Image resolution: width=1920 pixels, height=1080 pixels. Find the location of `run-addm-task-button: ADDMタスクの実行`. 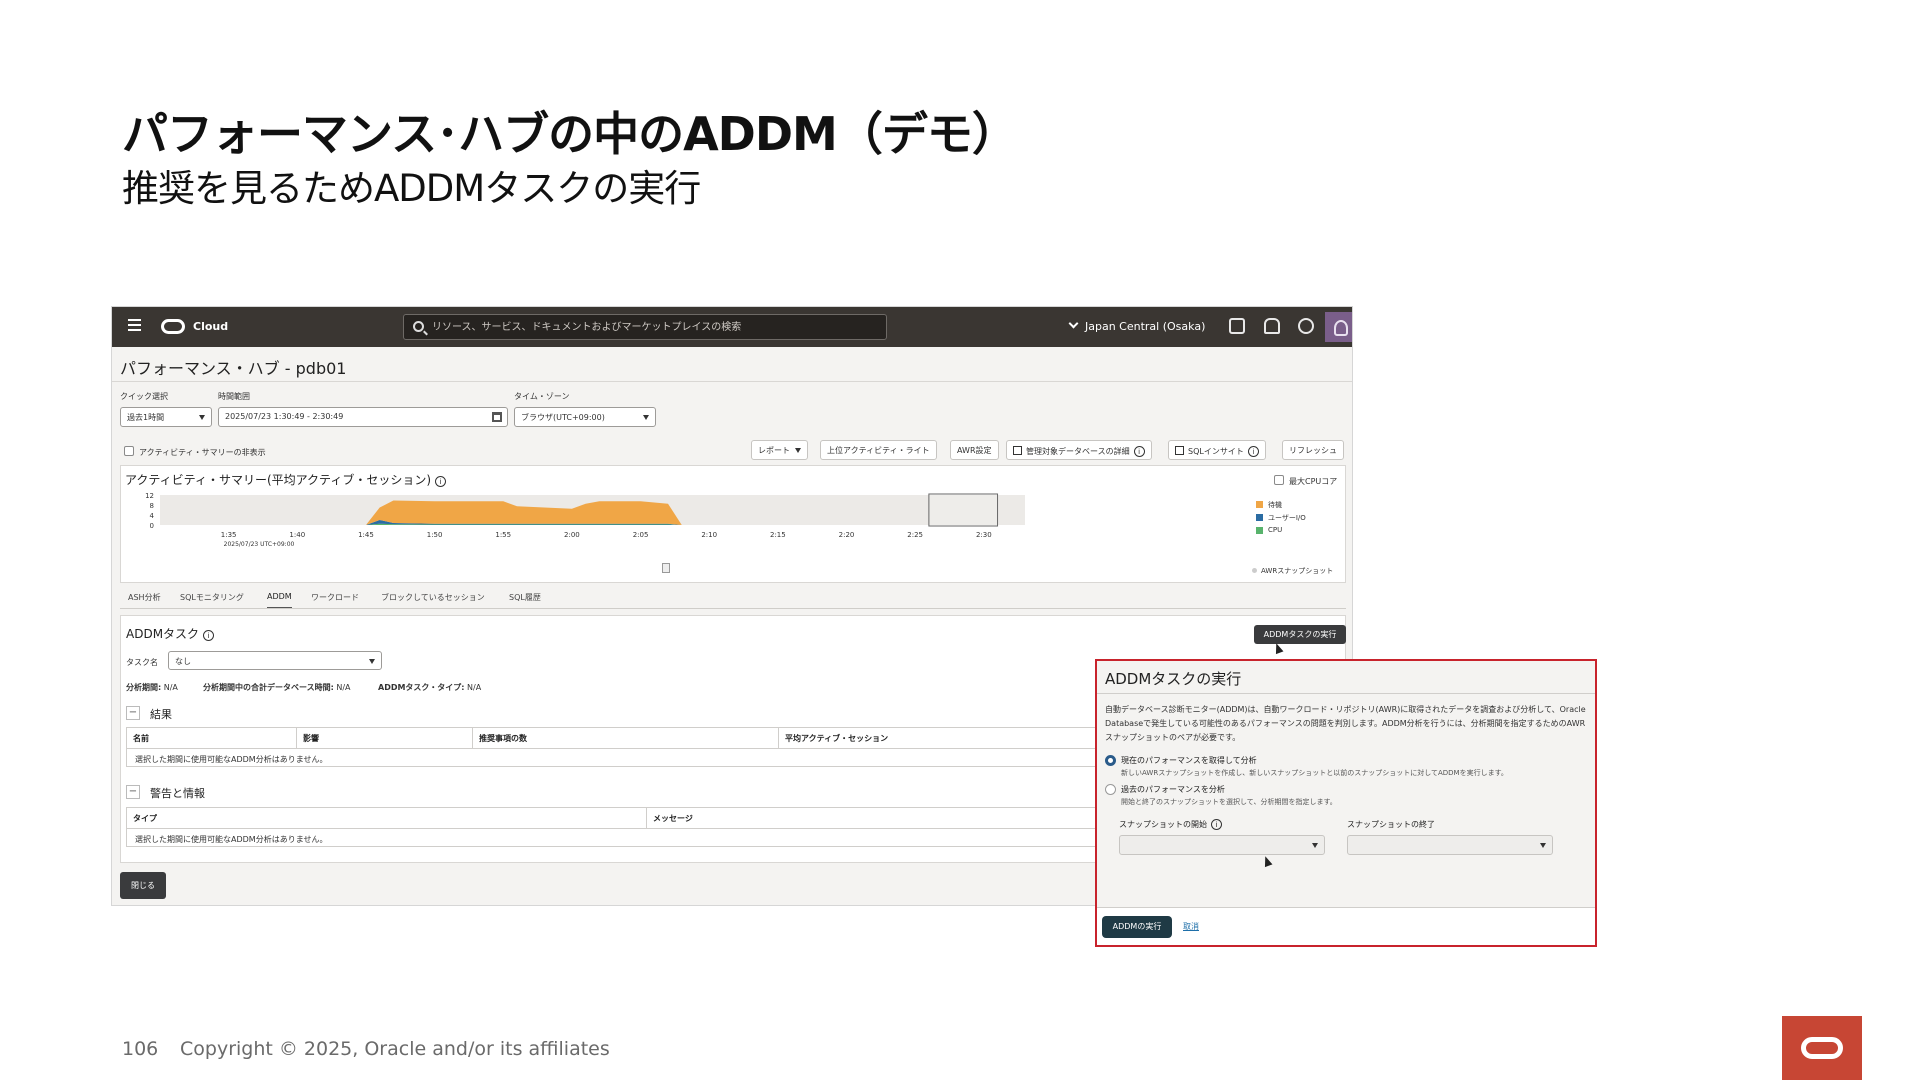

run-addm-task-button: ADDMタスクの実行 is located at coordinates (1300, 634).